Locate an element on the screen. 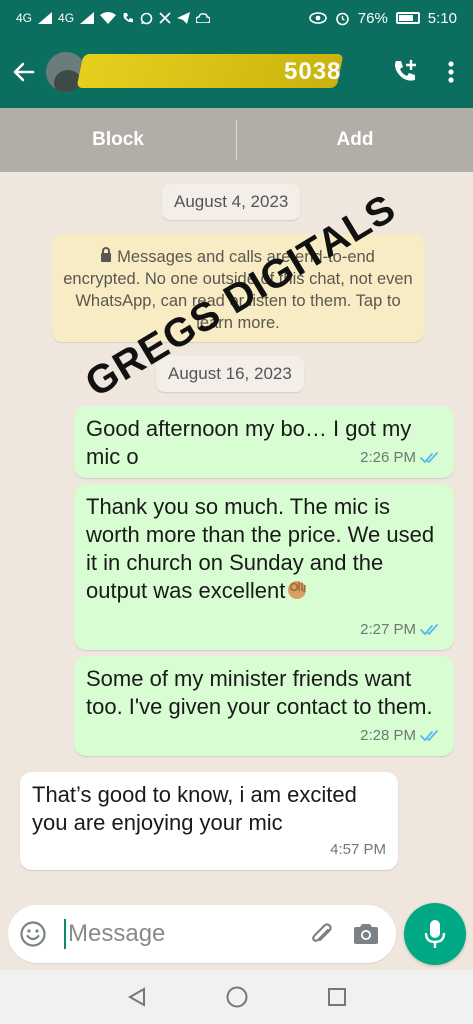 The width and height of the screenshot is (473, 1024). nav-home-icon is located at coordinates (237, 997).